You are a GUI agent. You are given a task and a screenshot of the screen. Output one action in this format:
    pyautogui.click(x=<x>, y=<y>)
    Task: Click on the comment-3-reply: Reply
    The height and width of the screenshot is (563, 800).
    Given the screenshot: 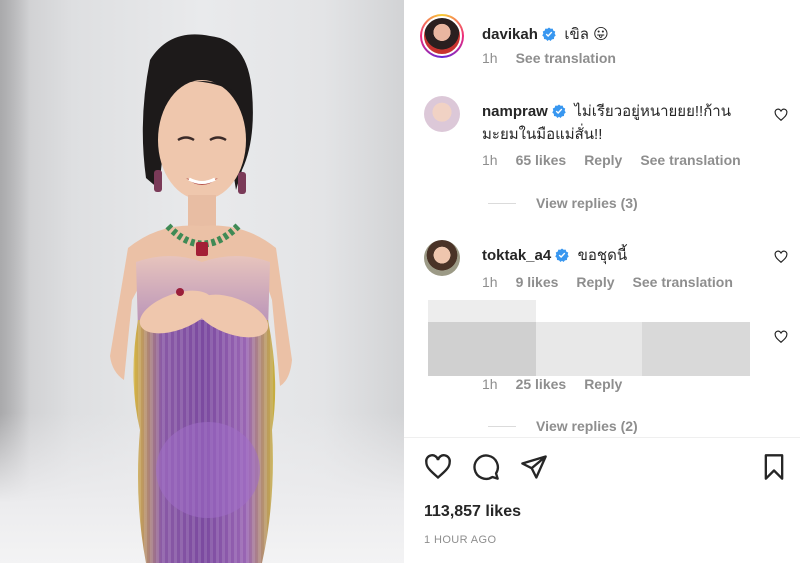 What is the action you would take?
    pyautogui.click(x=603, y=384)
    